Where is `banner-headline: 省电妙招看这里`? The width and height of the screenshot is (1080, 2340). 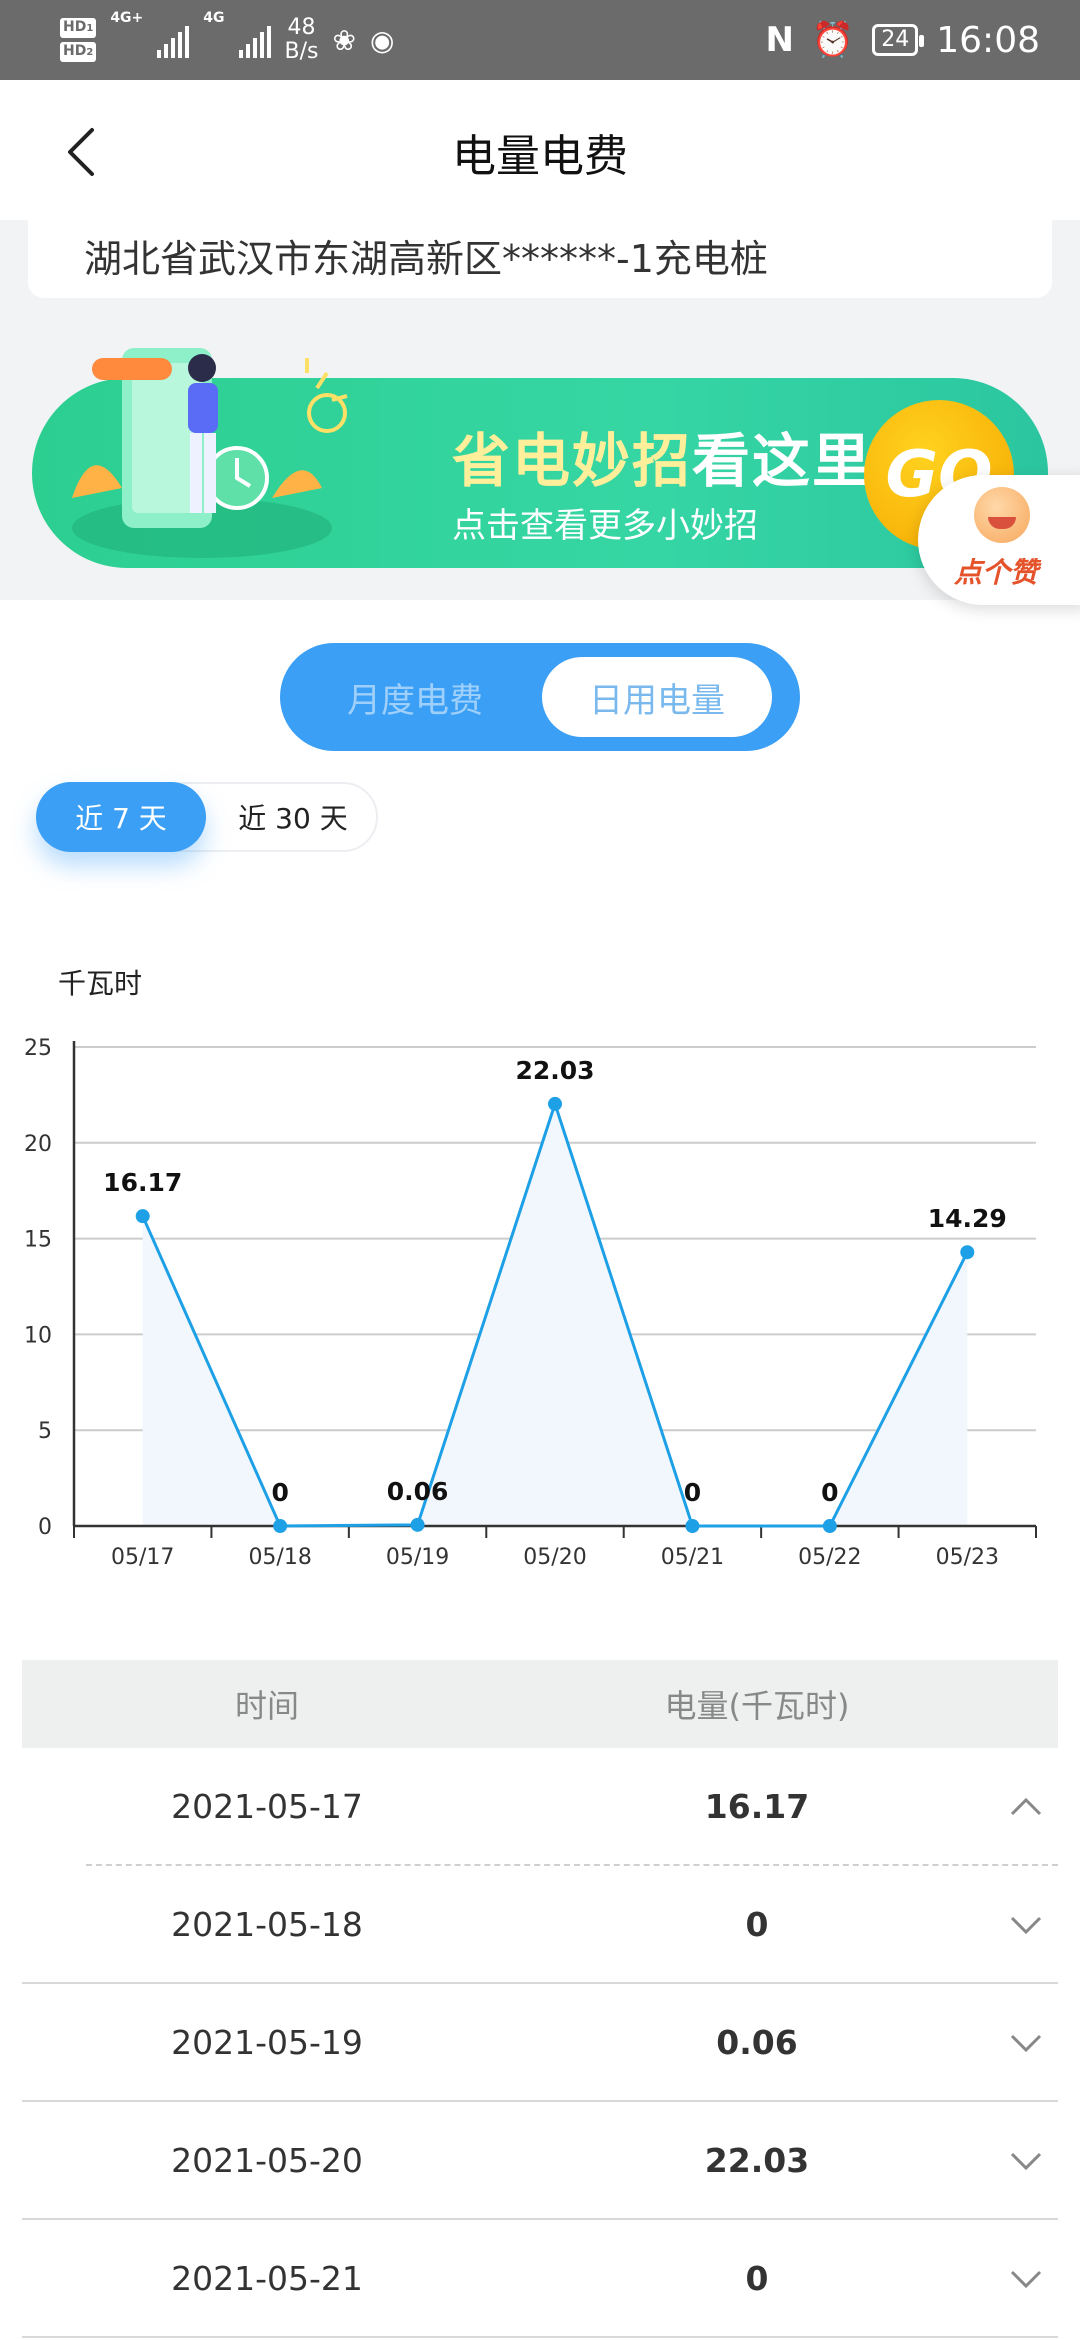 banner-headline: 省电妙招看这里 is located at coordinates (662, 456).